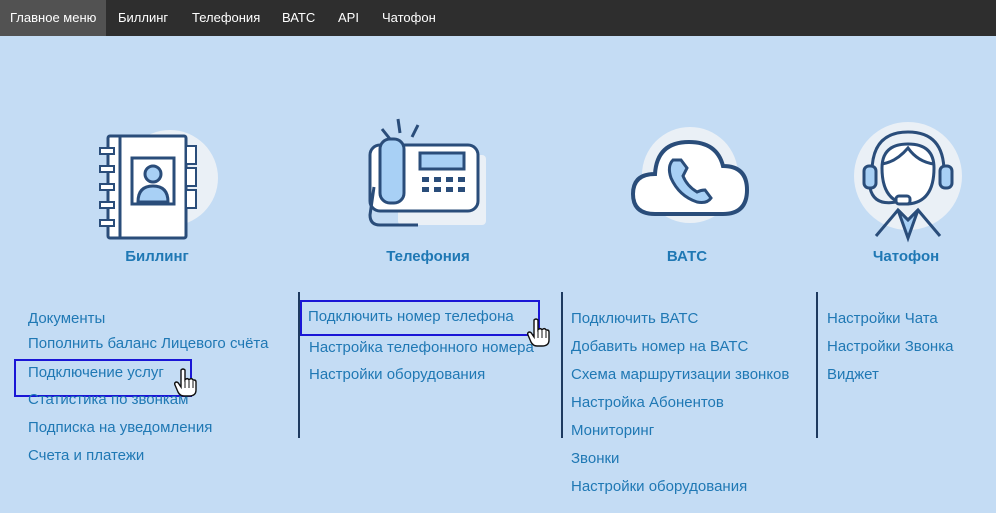 This screenshot has width=996, height=513. What do you see at coordinates (890, 346) in the screenshot?
I see `link-call-settings: Настройки Звонка` at bounding box center [890, 346].